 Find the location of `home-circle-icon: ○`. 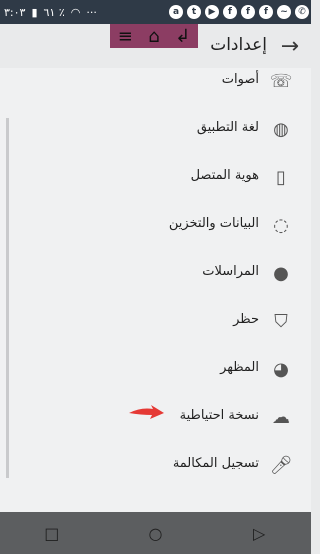

home-circle-icon: ○ is located at coordinates (155, 533).